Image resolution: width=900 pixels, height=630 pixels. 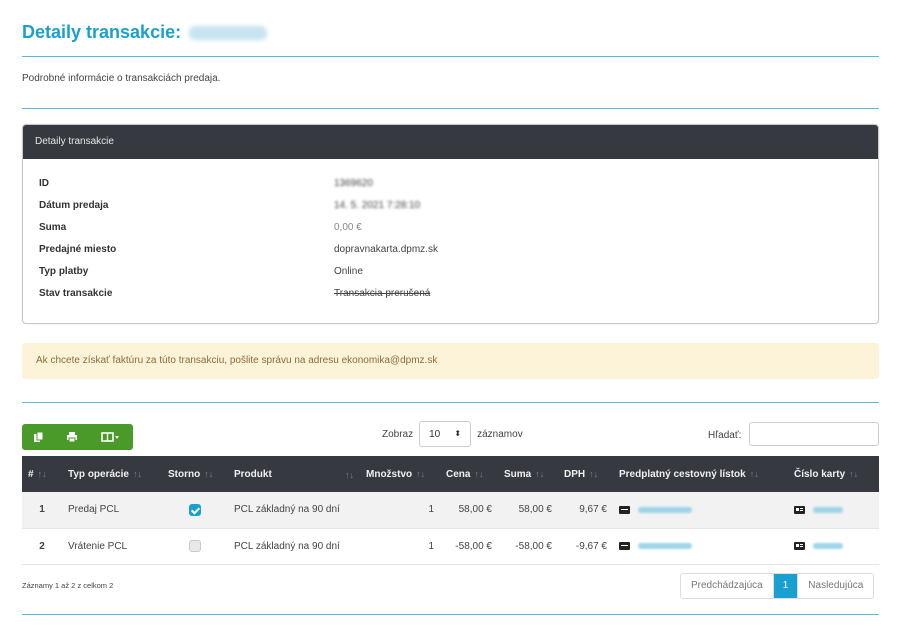 What do you see at coordinates (836, 586) in the screenshot?
I see `pagination-next: Nasledujúca` at bounding box center [836, 586].